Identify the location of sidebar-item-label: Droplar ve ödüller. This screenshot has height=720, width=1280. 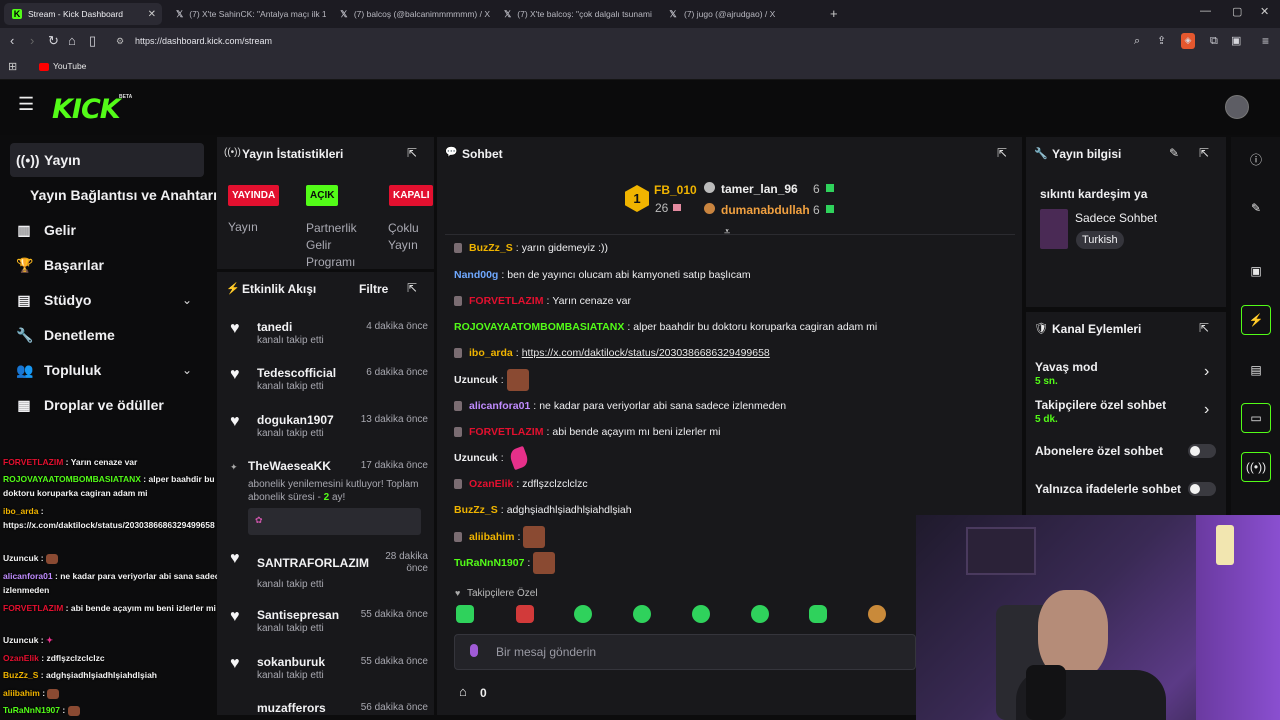
(104, 405).